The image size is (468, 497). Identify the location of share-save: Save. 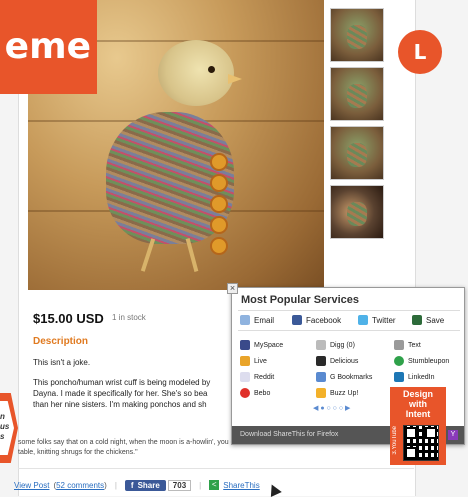
(428, 320).